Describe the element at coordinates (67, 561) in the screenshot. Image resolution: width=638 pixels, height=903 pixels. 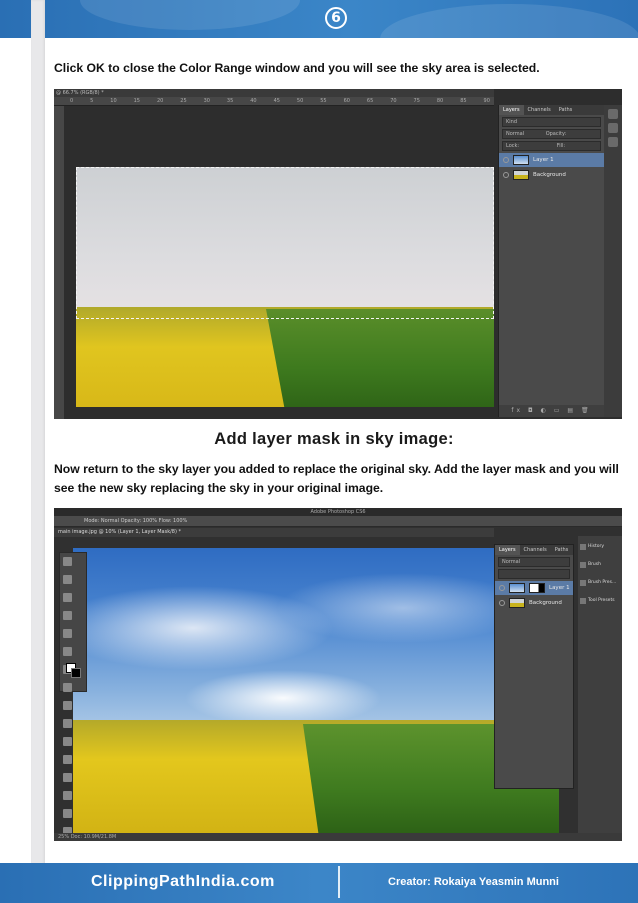
I see `move-tool-icon` at that location.